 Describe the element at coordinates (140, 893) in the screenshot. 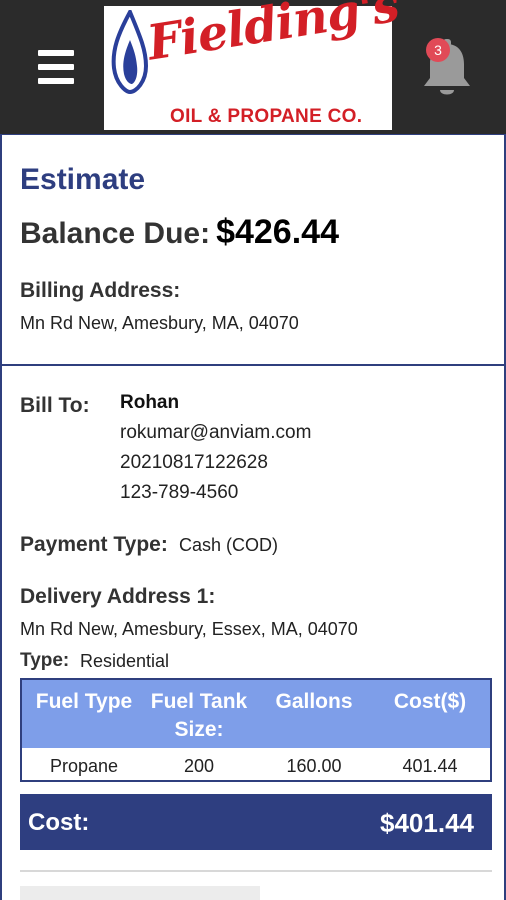

I see `faded-placeholder` at that location.